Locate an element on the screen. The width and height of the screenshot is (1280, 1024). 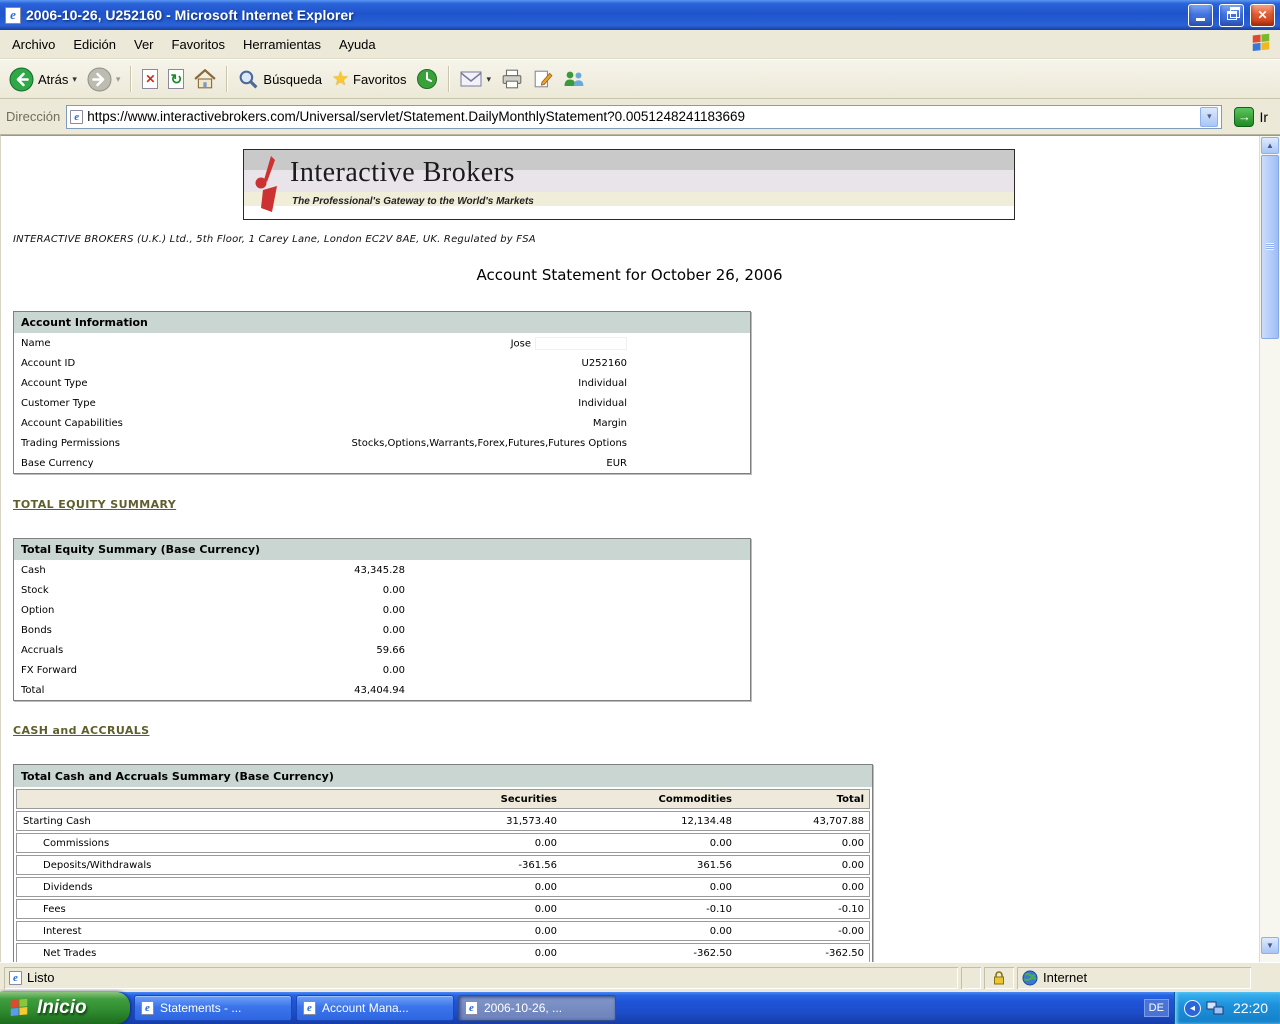
scroll-down-button: ▼ is located at coordinates (1270, 945).